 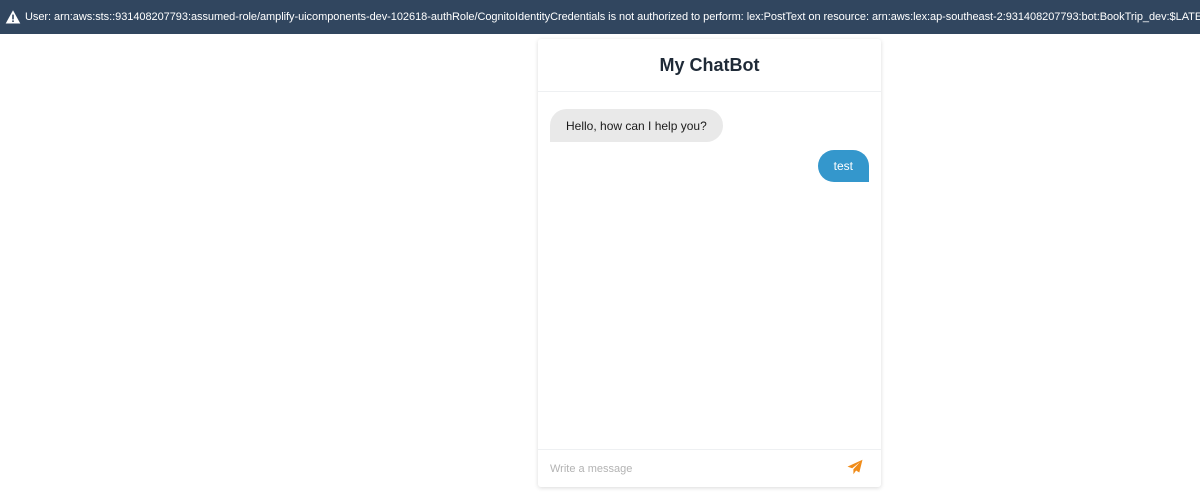 I want to click on message-composer, so click(x=709, y=468).